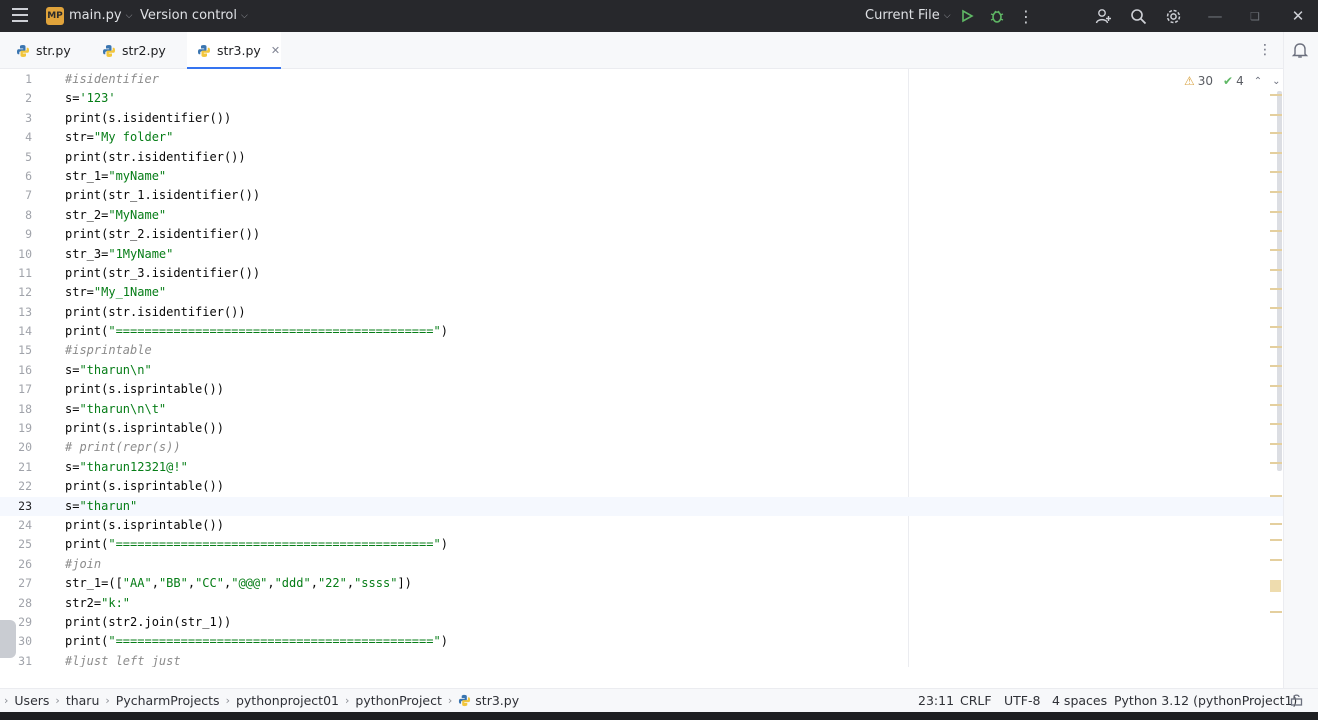 This screenshot has width=1318, height=720. What do you see at coordinates (641, 312) in the screenshot?
I see `code-line: 13 print(str.isidentifier())` at bounding box center [641, 312].